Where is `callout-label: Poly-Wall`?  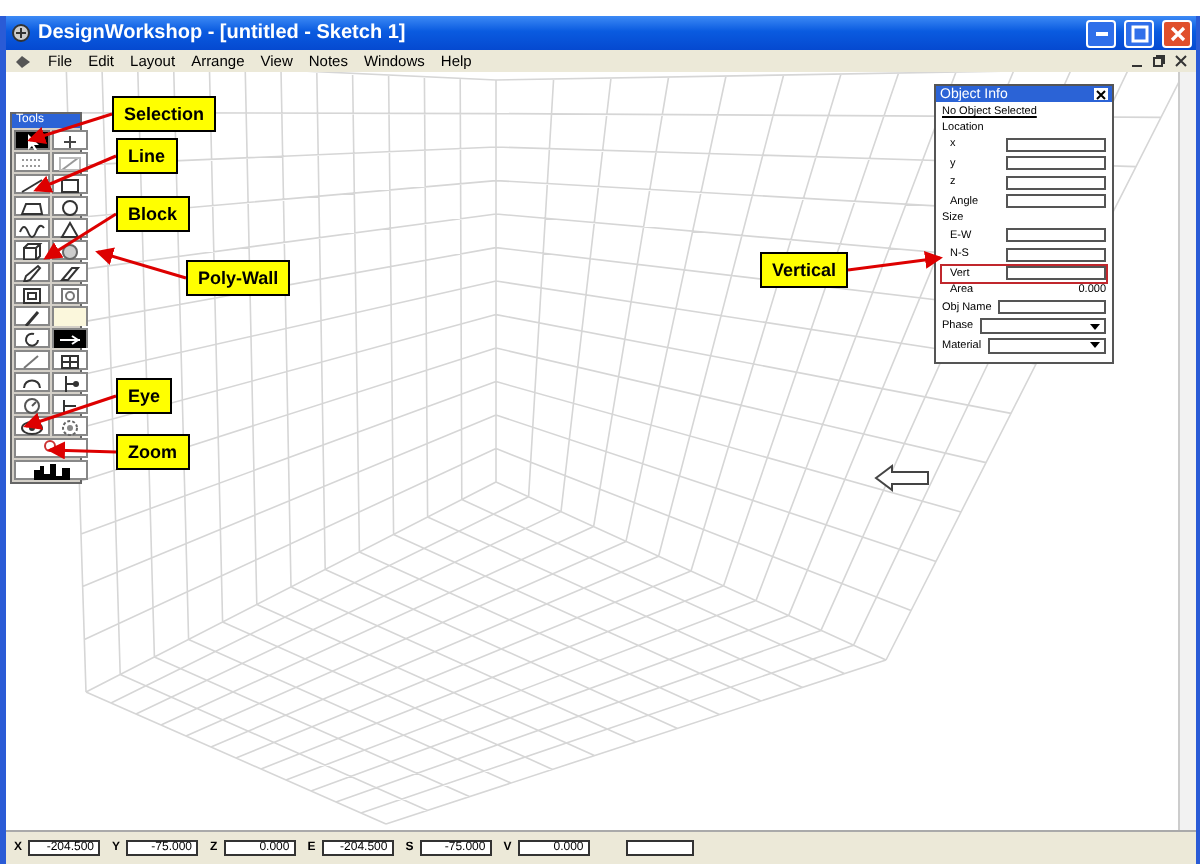
callout-label: Poly-Wall is located at coordinates (238, 278).